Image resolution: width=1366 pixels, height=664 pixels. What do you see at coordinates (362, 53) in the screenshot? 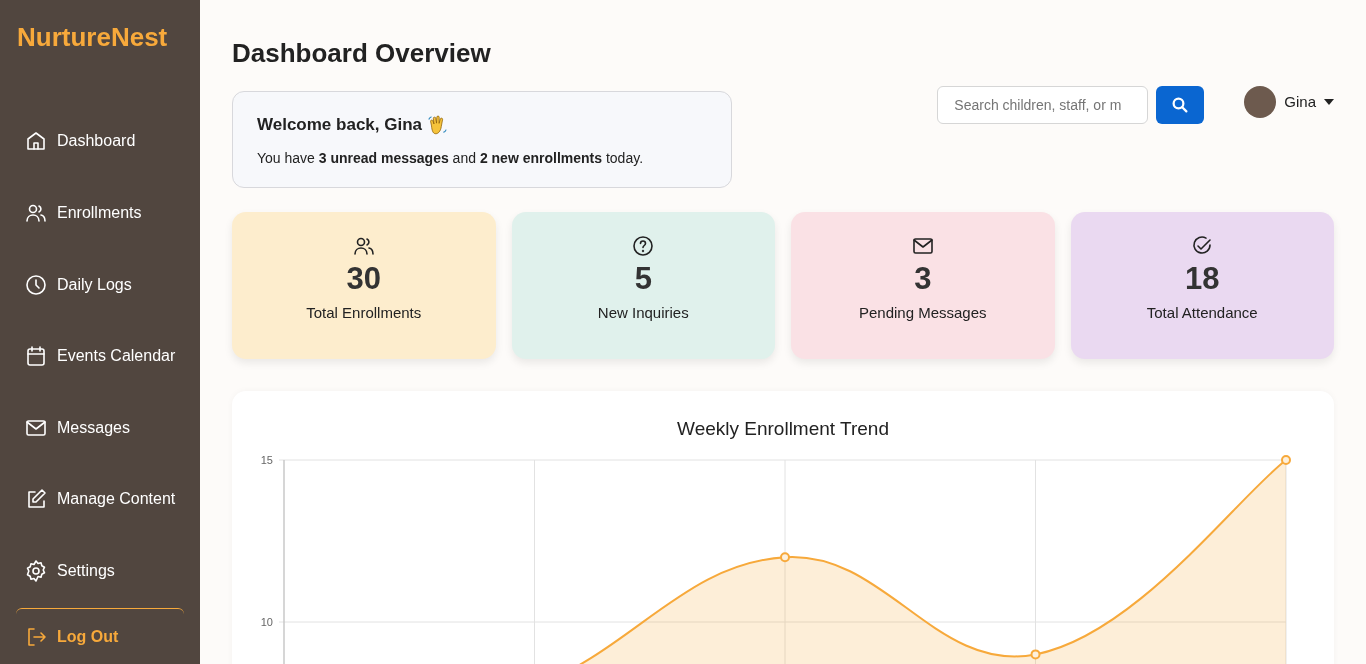
I see `page-title: Dashboard Overview` at bounding box center [362, 53].